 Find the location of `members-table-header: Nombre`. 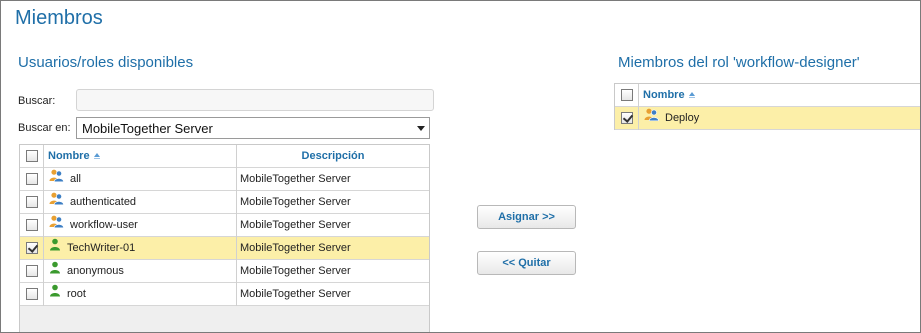

members-table-header: Nombre is located at coordinates (767, 95).